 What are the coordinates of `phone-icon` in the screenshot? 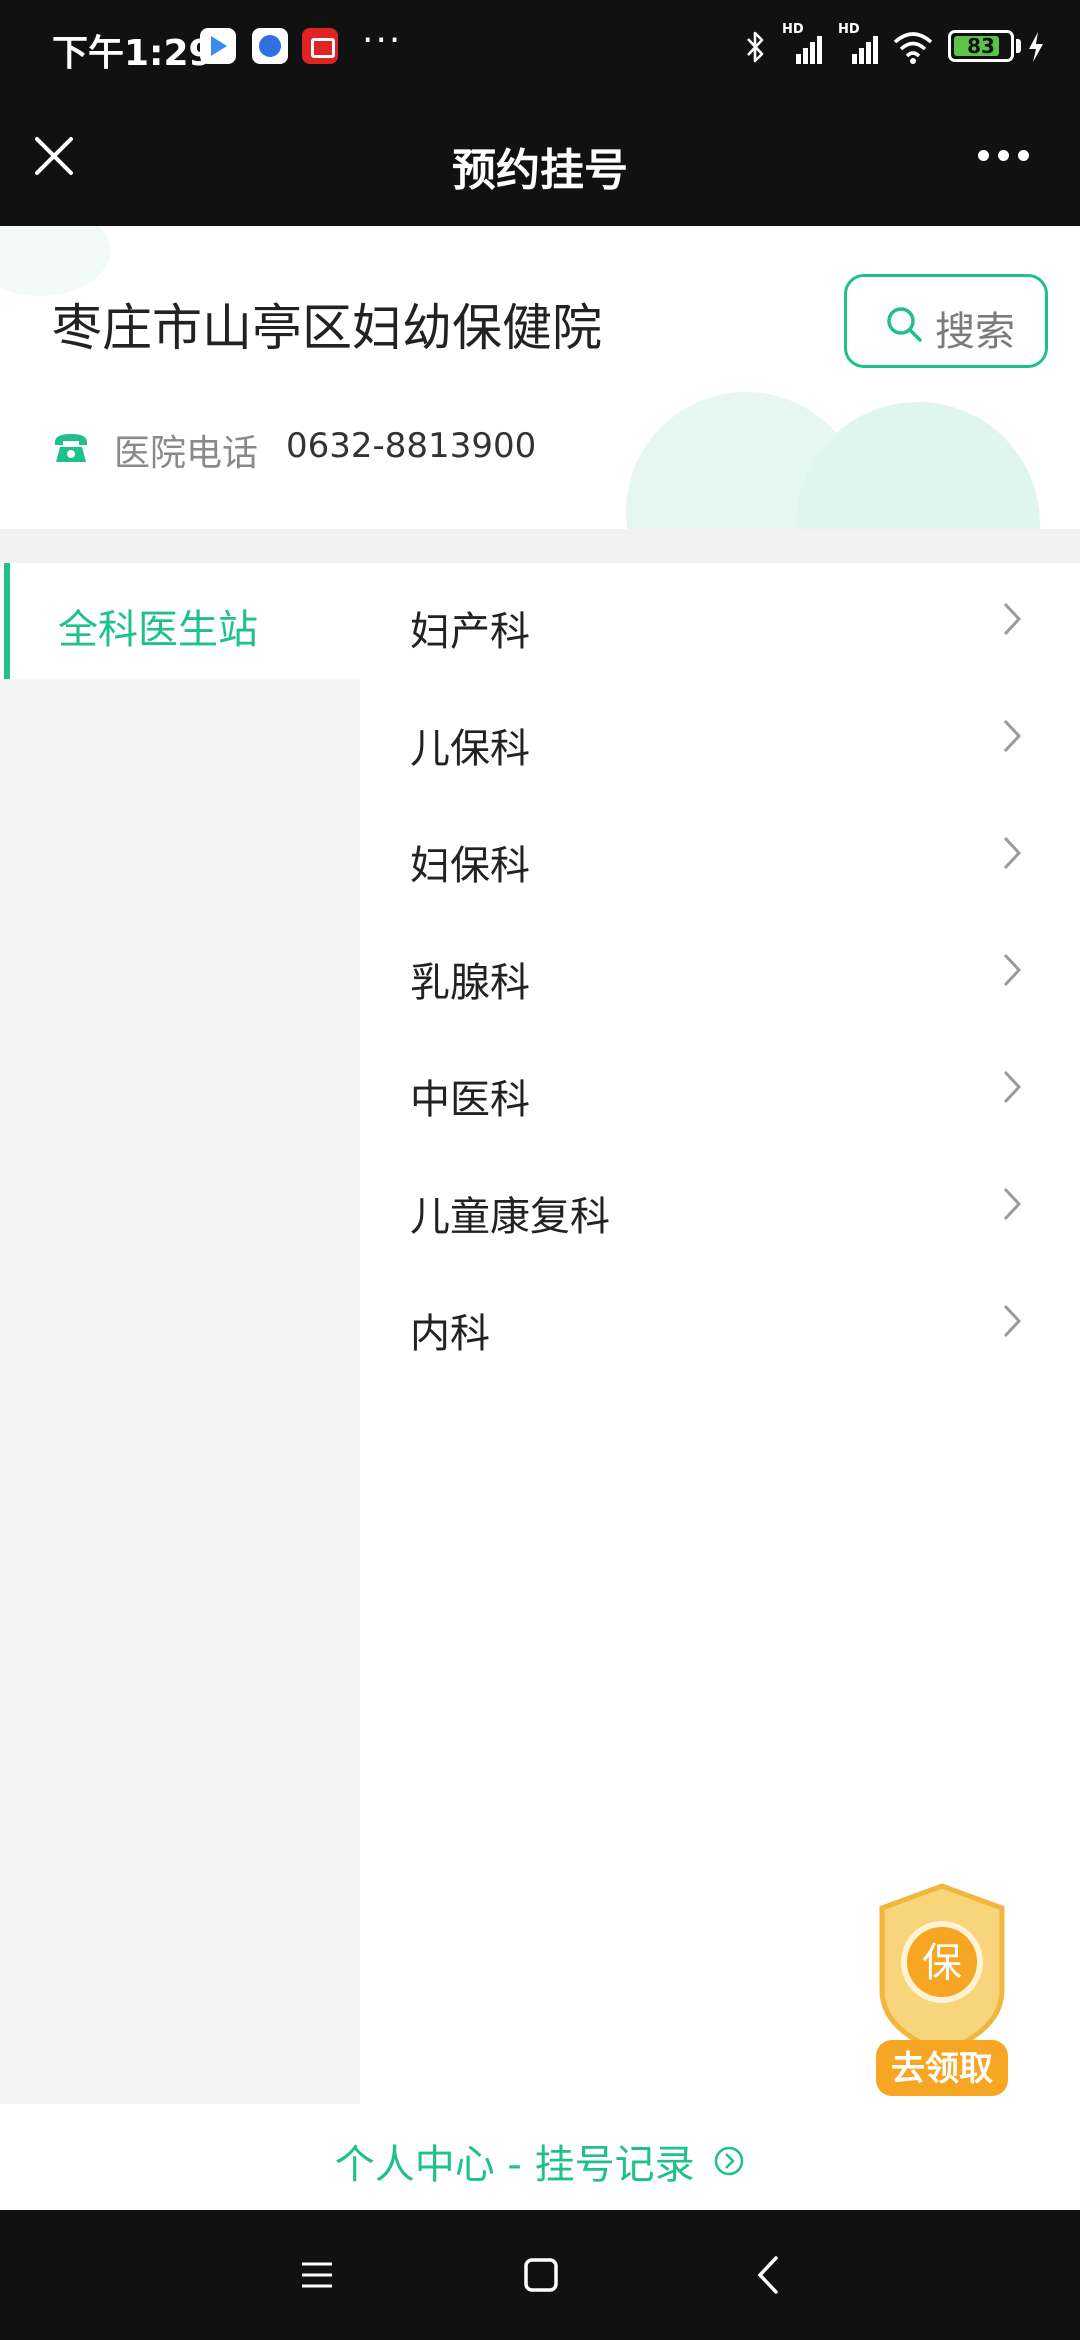 It's located at (71, 448).